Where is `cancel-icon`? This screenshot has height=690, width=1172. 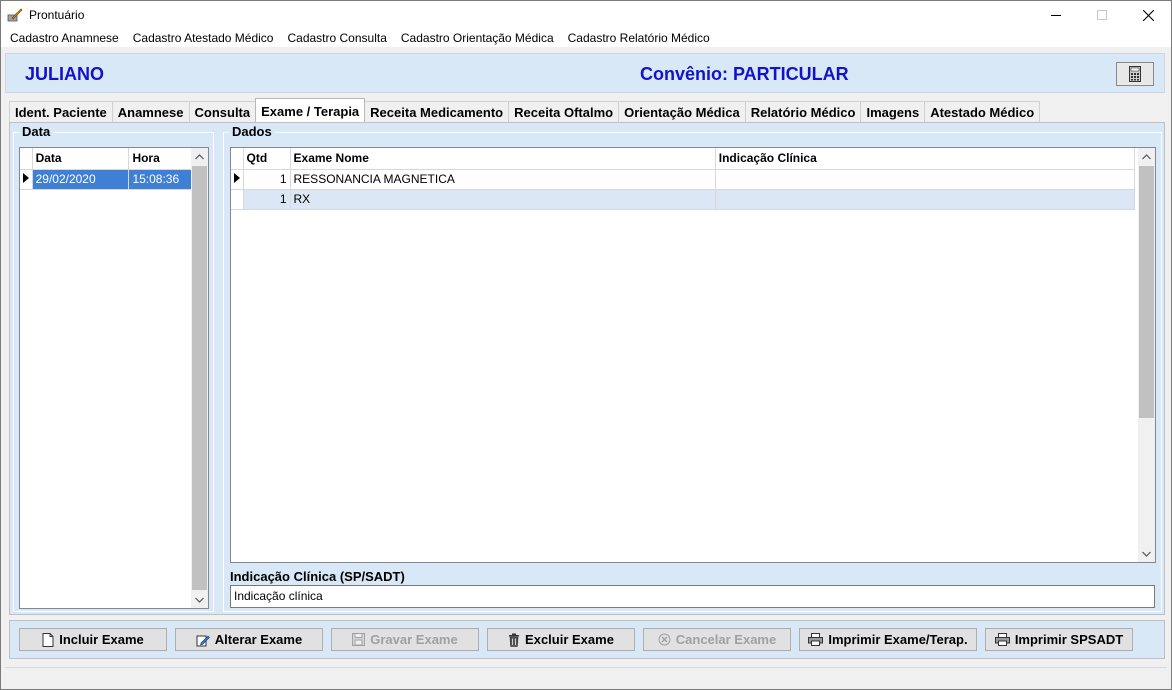
cancel-icon is located at coordinates (664, 639).